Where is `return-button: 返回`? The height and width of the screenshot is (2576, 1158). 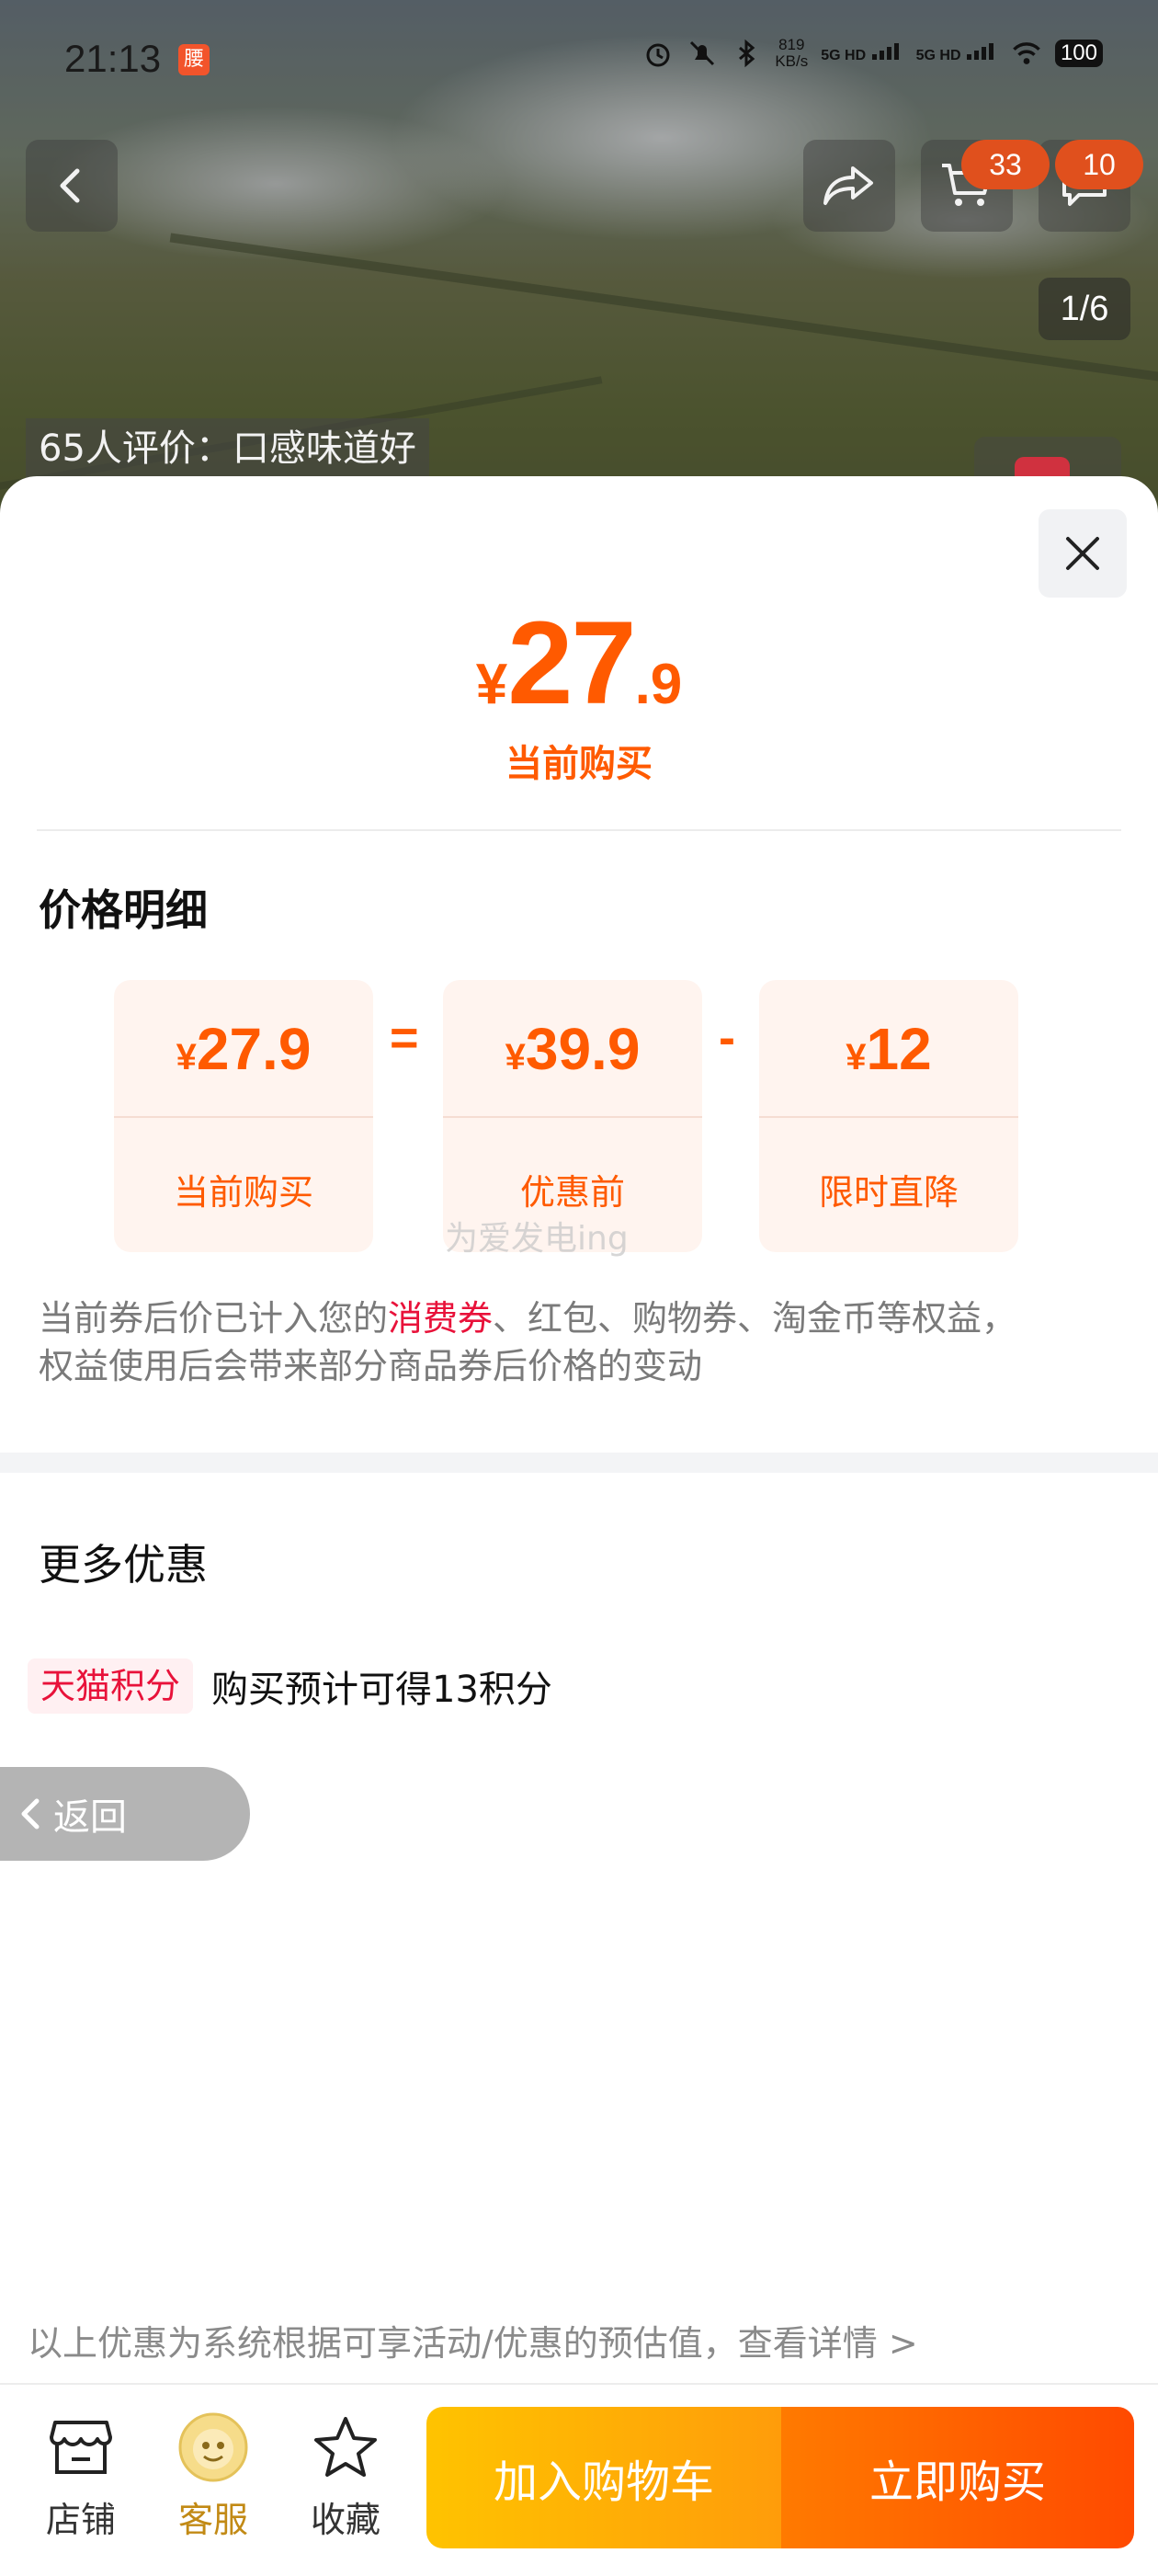
return-button: 返回 is located at coordinates (125, 1814).